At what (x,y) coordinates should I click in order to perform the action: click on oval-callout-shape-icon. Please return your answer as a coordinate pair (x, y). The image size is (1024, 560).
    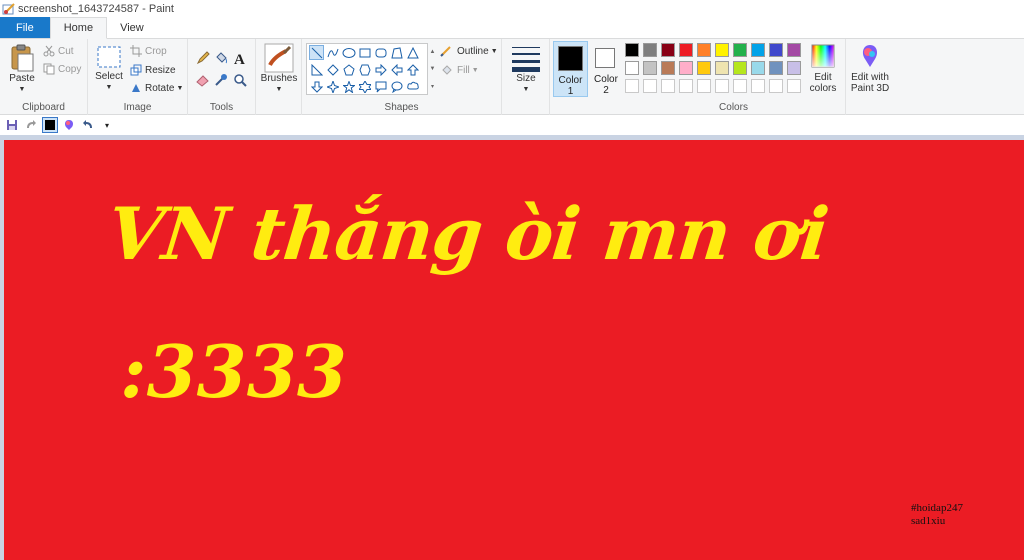
    Looking at the image, I should click on (396, 86).